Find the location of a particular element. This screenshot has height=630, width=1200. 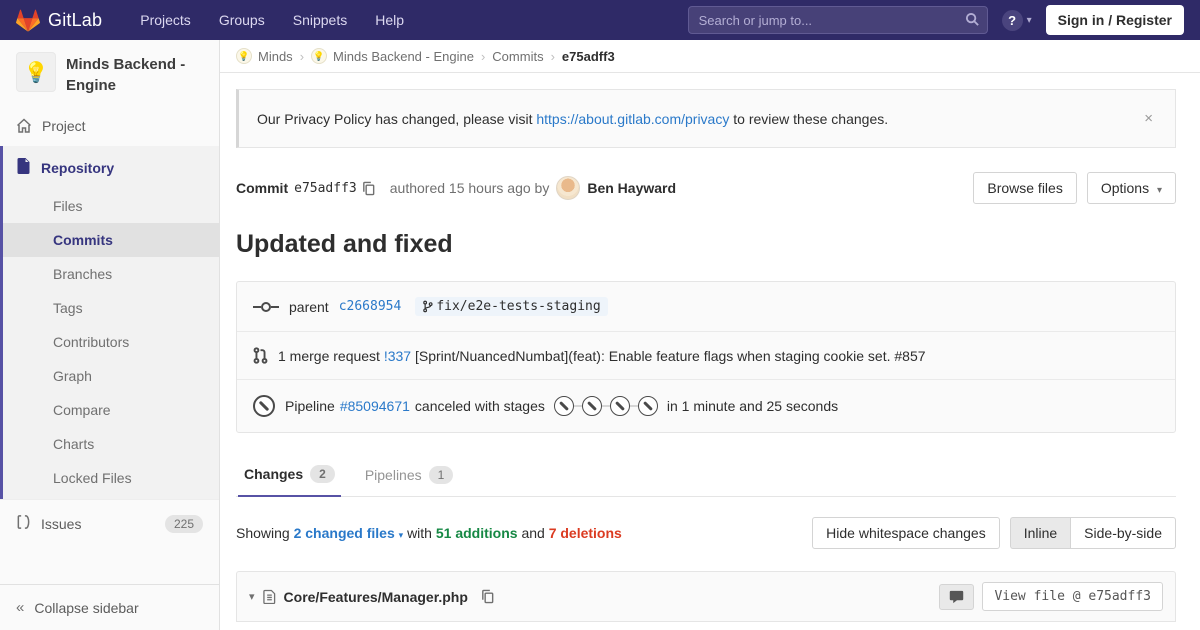

collapse-file-icon: ▾ is located at coordinates (252, 596).